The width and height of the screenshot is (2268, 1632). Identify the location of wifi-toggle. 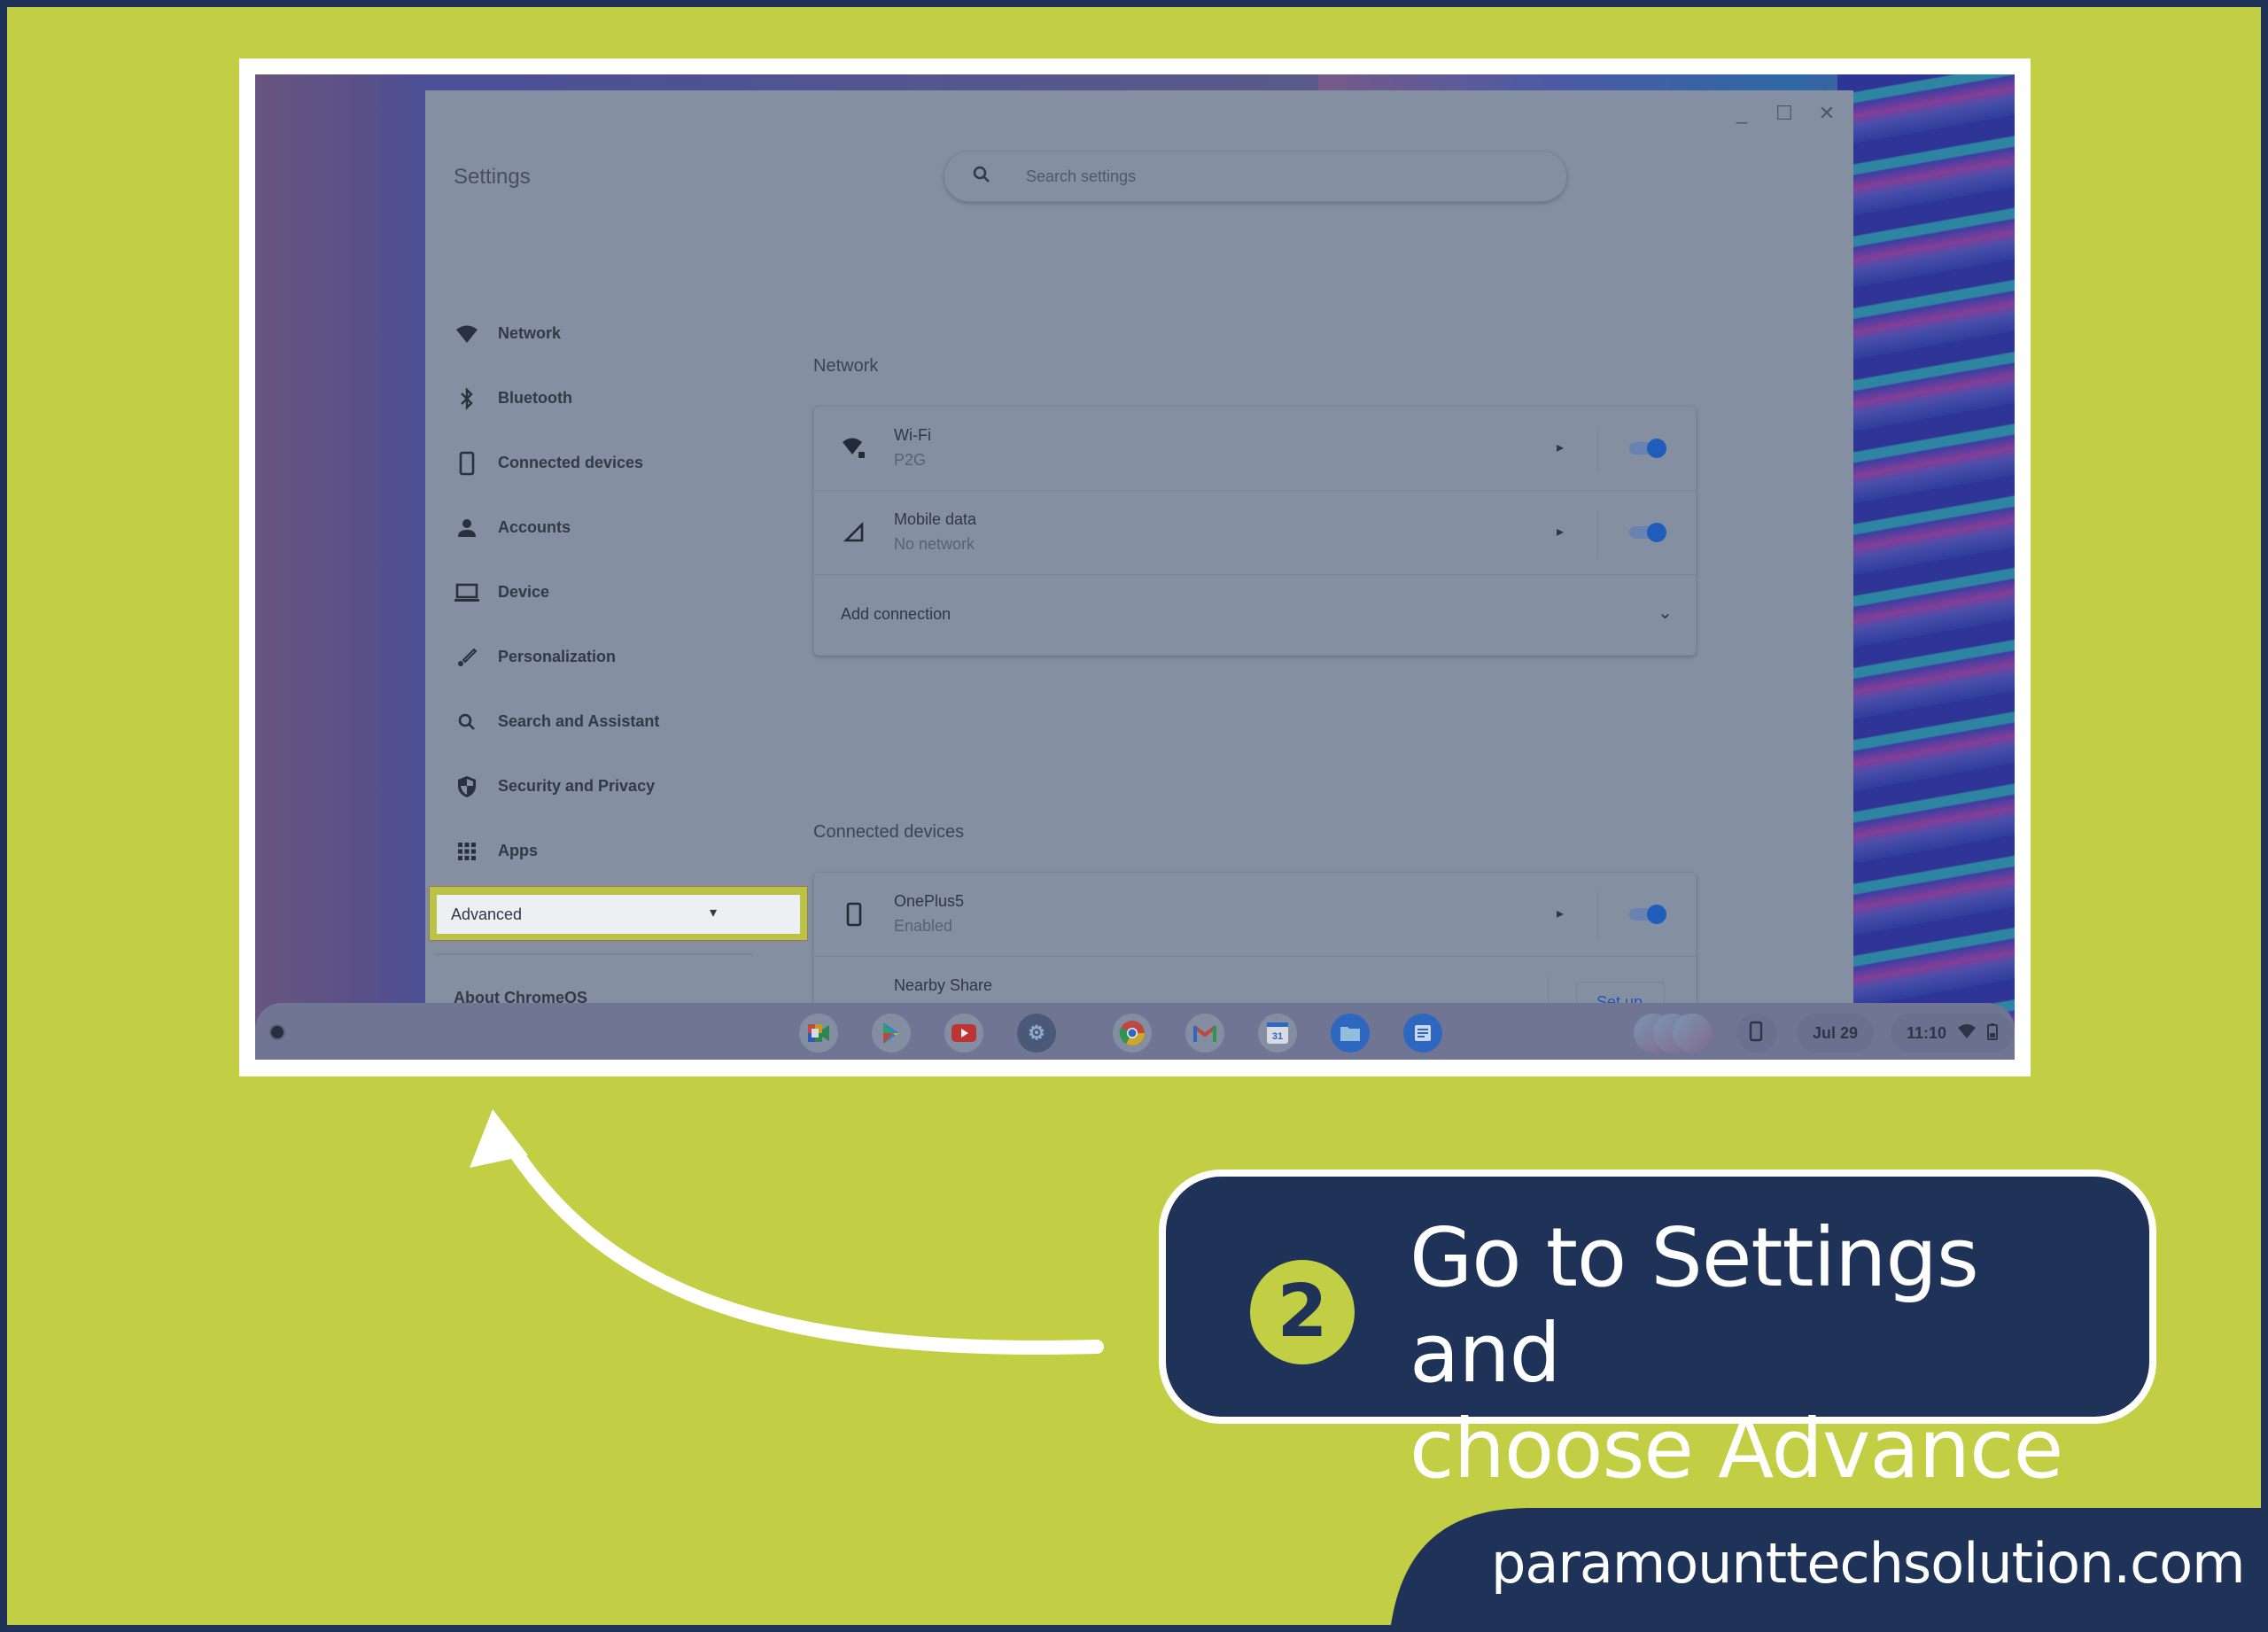
(1647, 448).